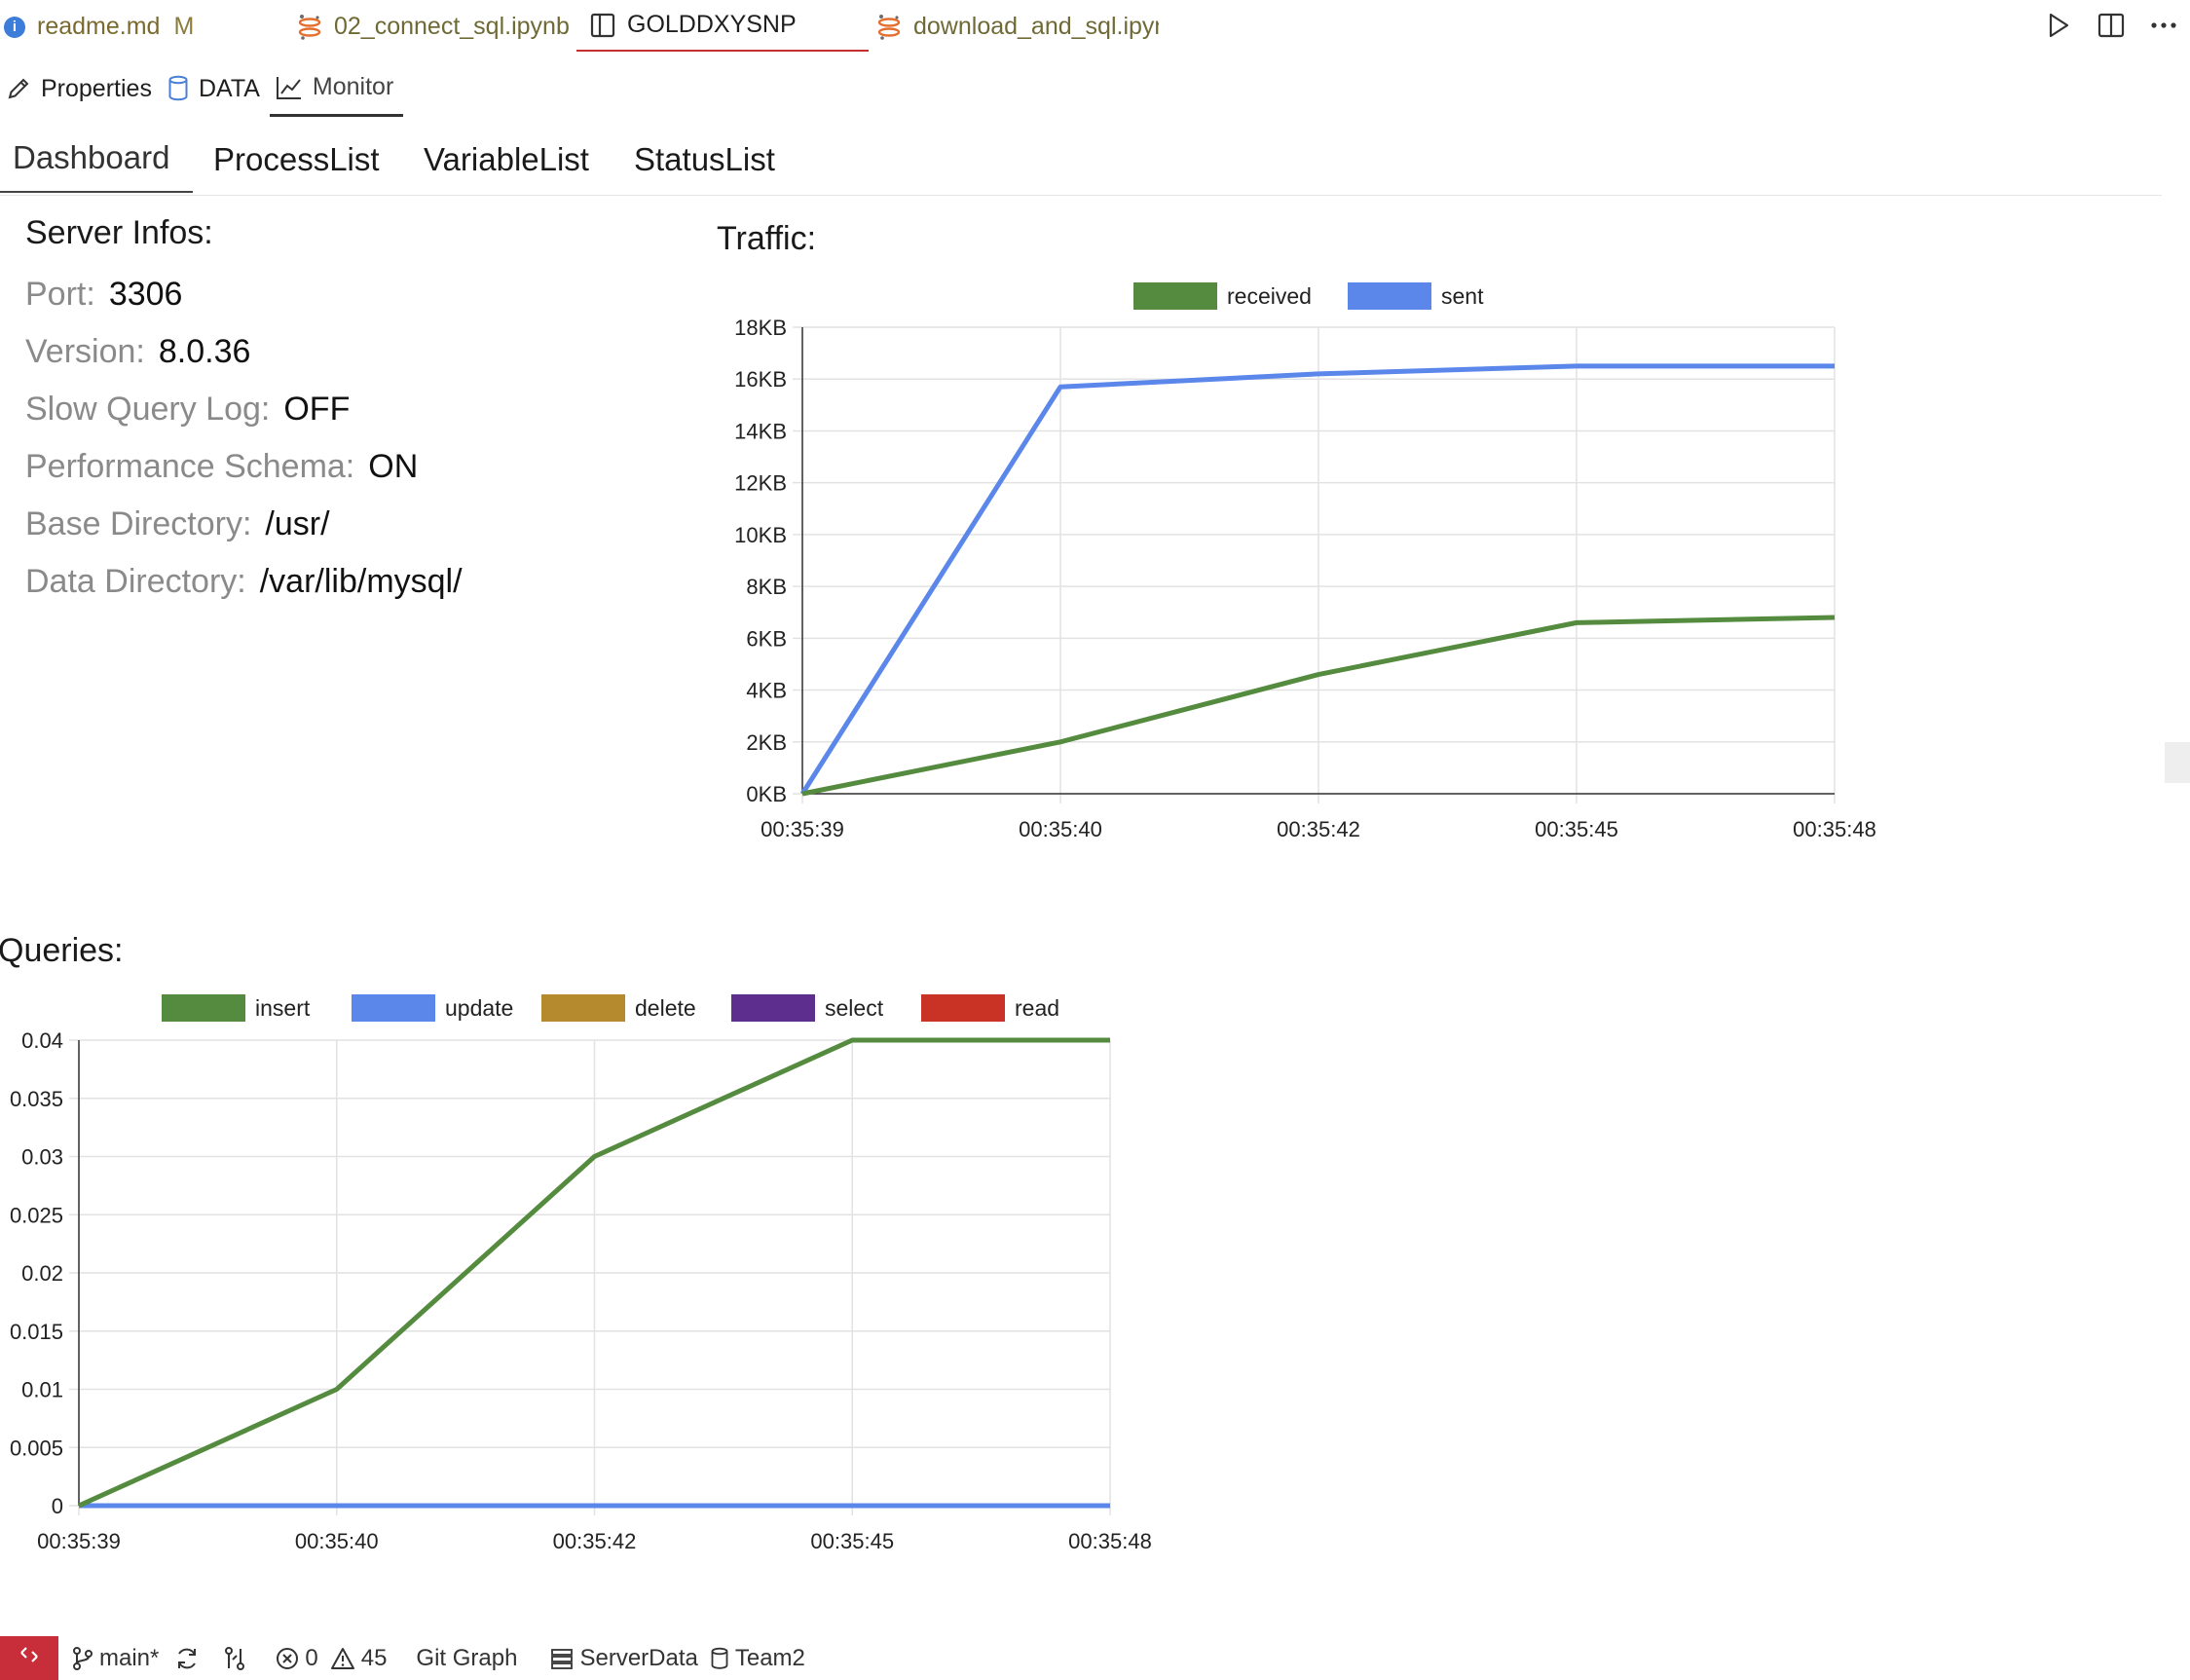 The width and height of the screenshot is (2190, 1680). I want to click on info-row-version: Version: 8.0.36, so click(244, 356).